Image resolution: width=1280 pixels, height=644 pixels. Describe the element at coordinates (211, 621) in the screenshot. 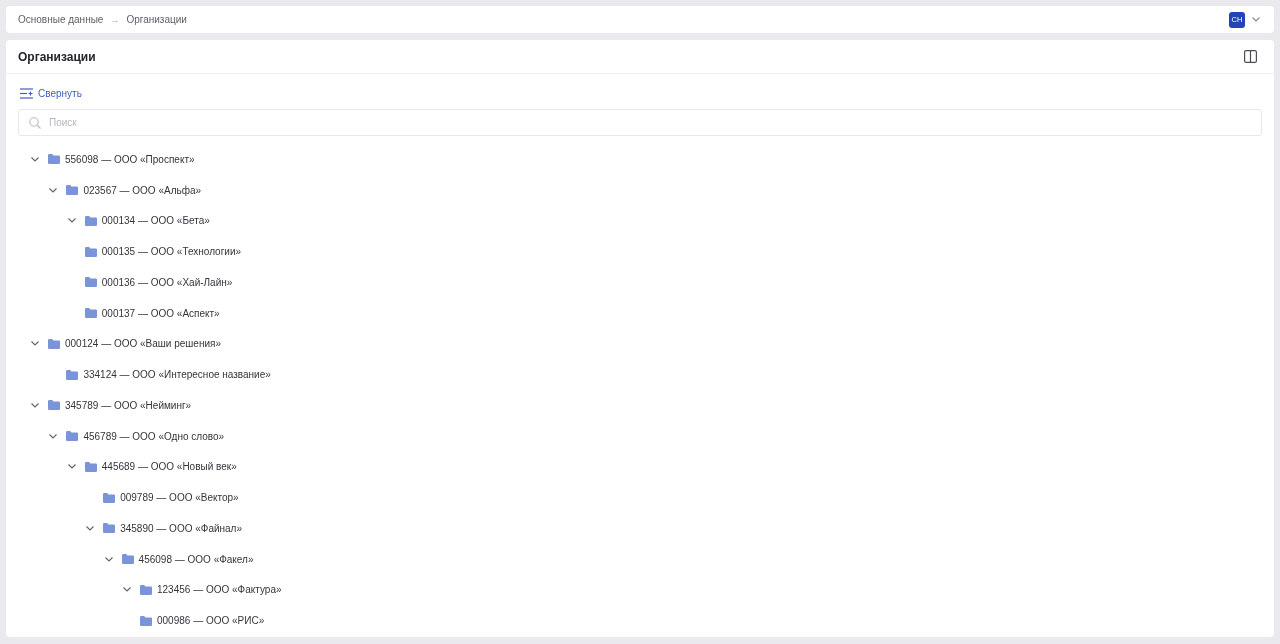

I see `tree-node-label: 000986 — ООО «РИС»` at that location.